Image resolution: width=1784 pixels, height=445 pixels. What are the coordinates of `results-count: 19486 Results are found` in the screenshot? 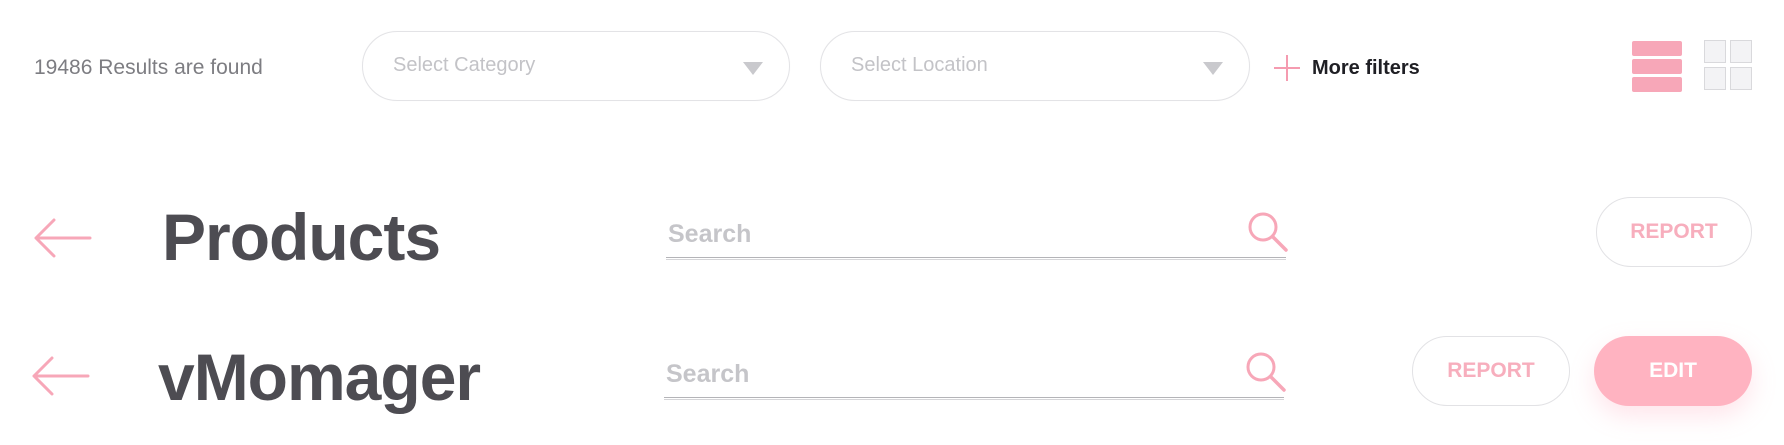 It's located at (148, 67).